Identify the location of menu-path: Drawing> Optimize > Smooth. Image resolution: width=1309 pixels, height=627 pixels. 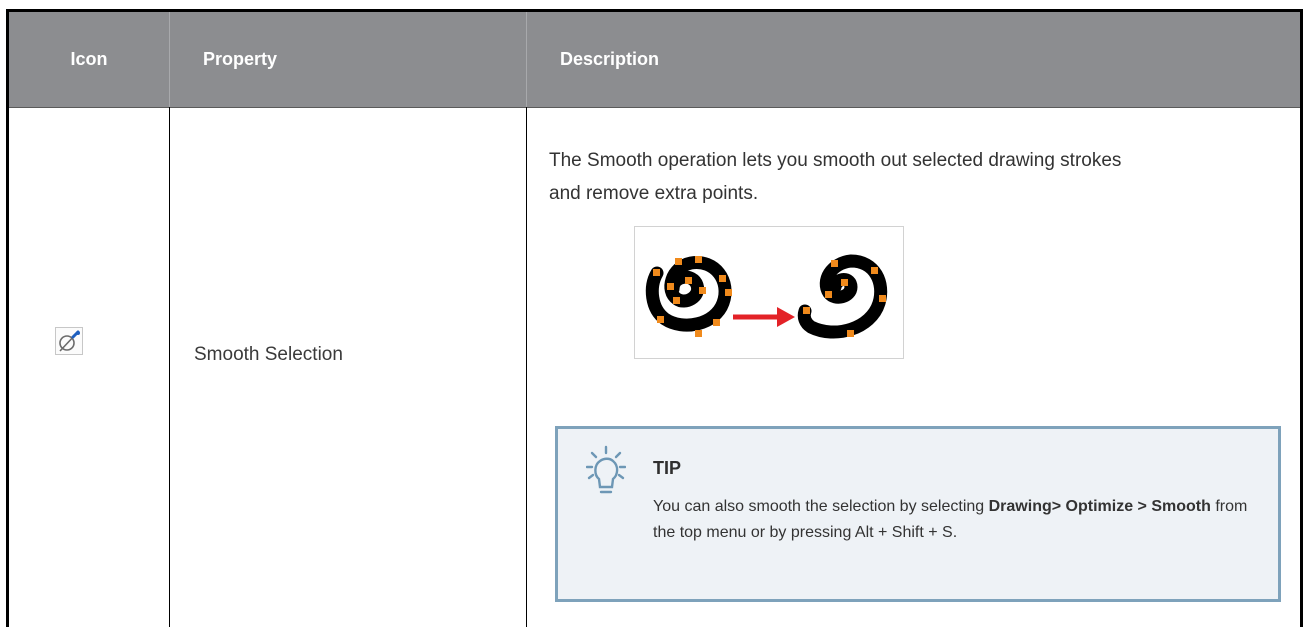
(1099, 506).